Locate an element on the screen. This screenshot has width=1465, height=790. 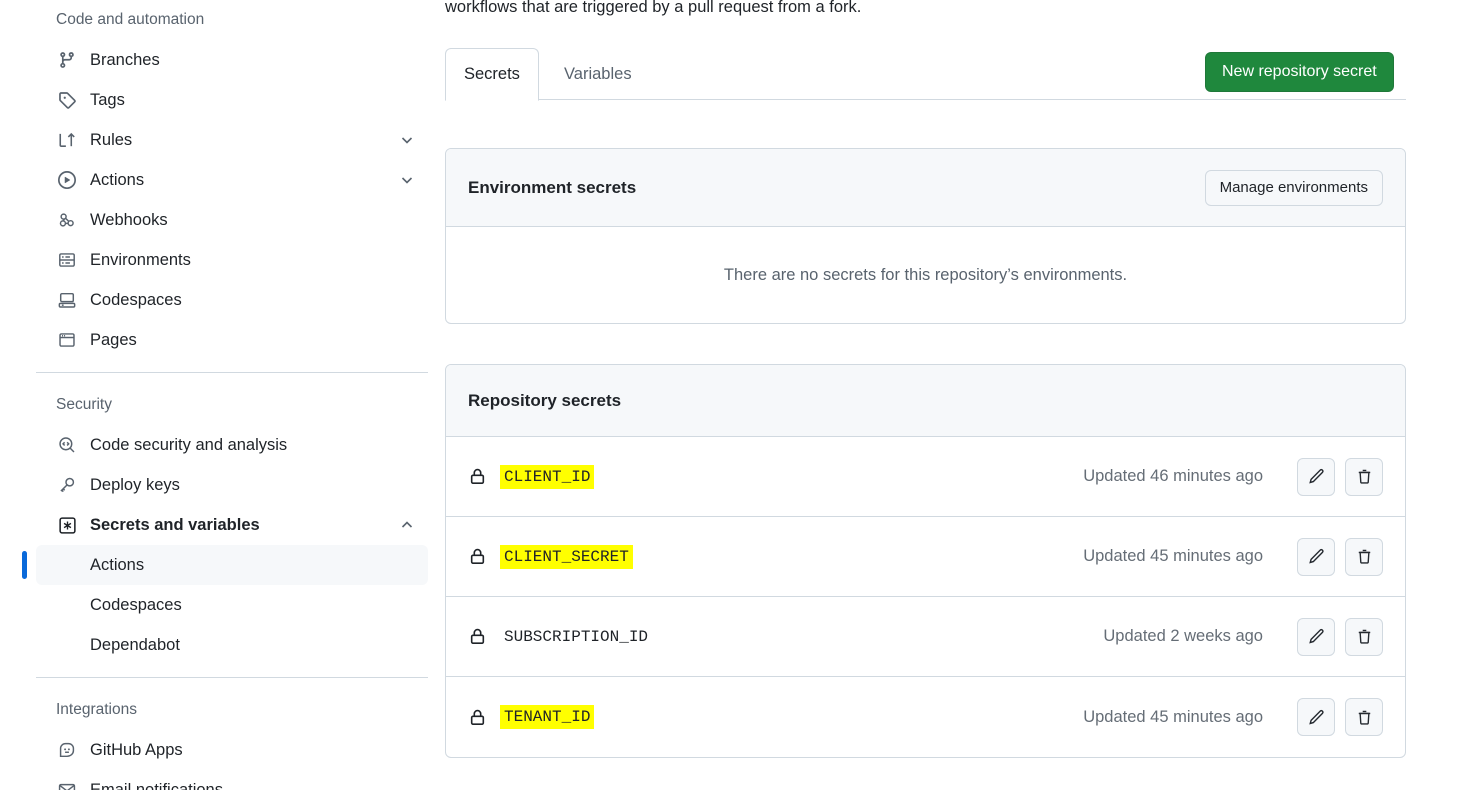
sidebar-item-tags: Tags is located at coordinates (232, 100).